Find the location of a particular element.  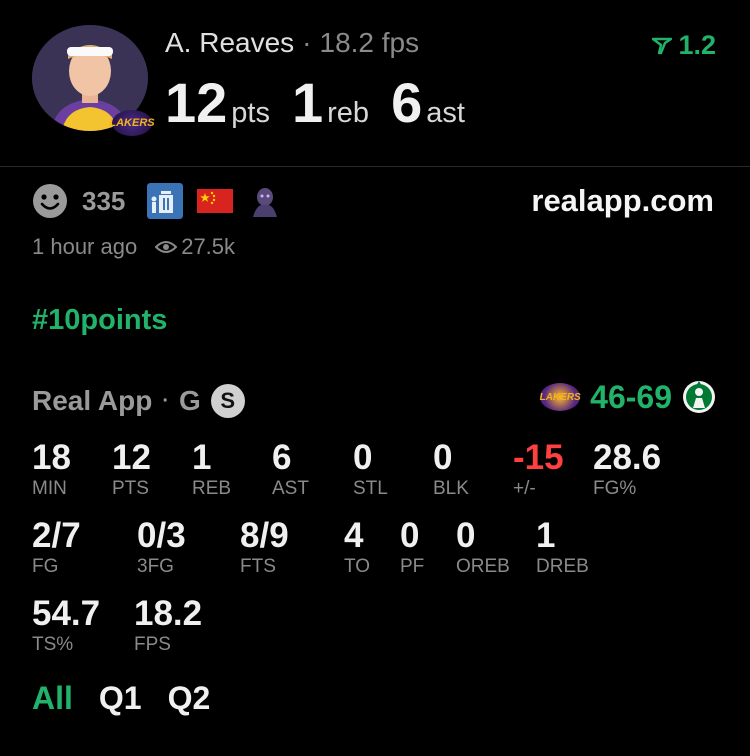

reaction-row: 335 is located at coordinates (158, 201).